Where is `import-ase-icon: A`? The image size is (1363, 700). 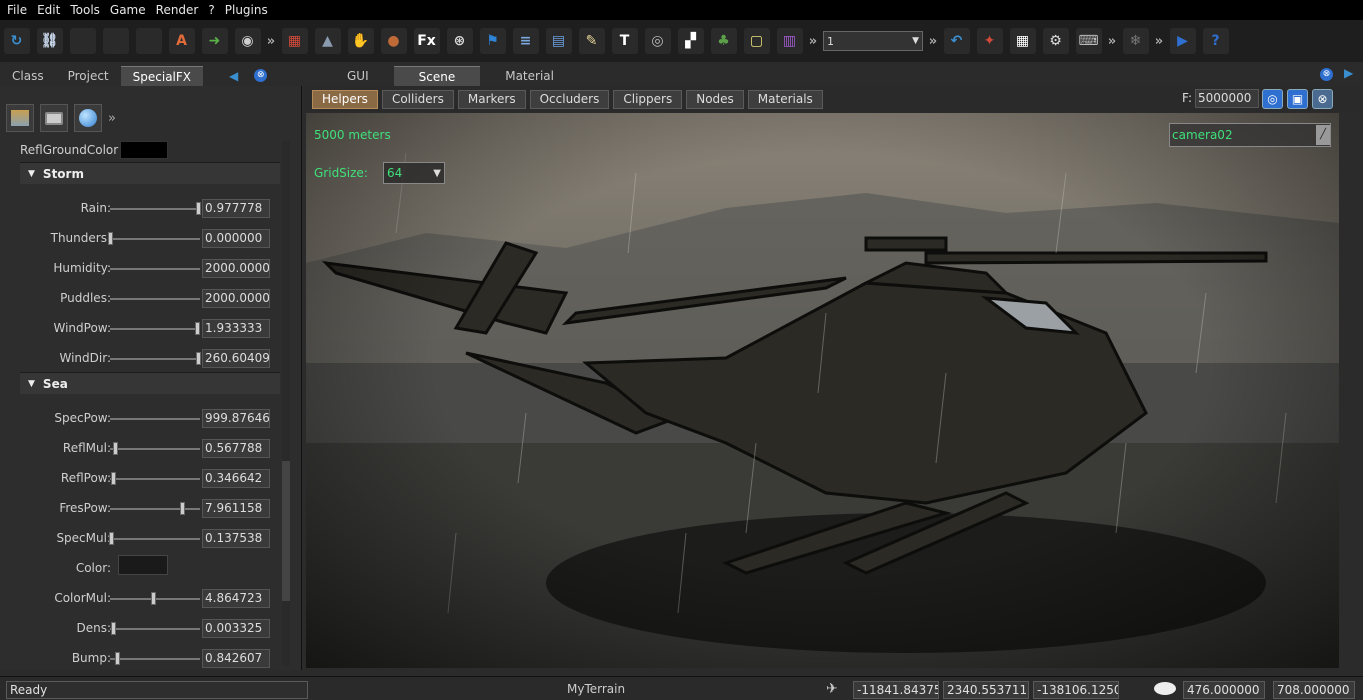 import-ase-icon: A is located at coordinates (181, 41).